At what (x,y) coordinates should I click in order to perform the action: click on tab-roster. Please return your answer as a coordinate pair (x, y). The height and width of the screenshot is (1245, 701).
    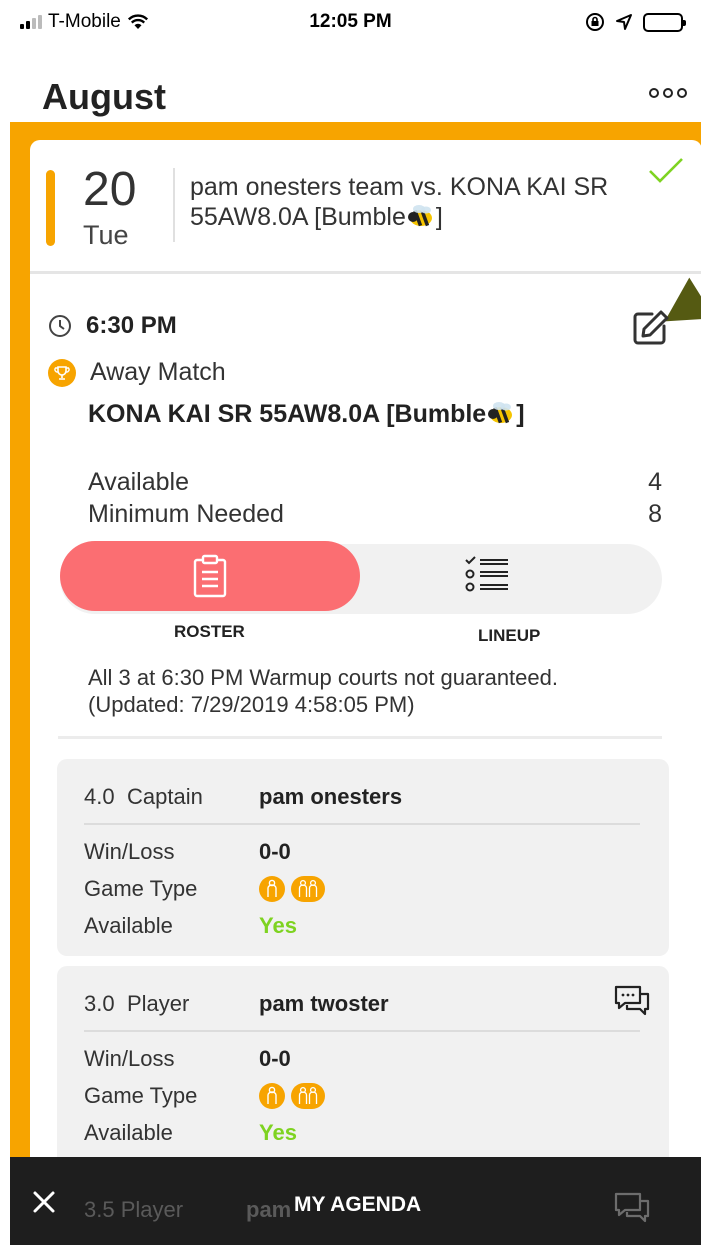
    Looking at the image, I should click on (210, 576).